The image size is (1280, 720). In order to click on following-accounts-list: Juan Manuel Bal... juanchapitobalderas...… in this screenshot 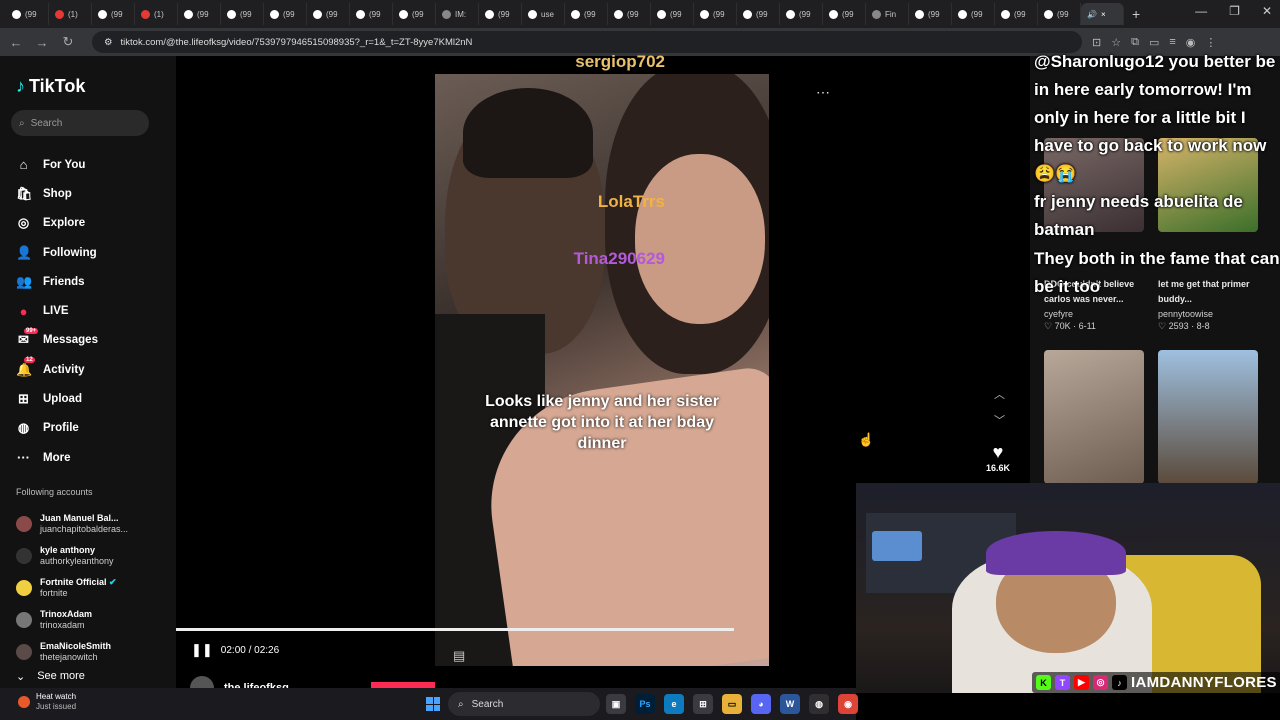, I will do `click(72, 588)`.